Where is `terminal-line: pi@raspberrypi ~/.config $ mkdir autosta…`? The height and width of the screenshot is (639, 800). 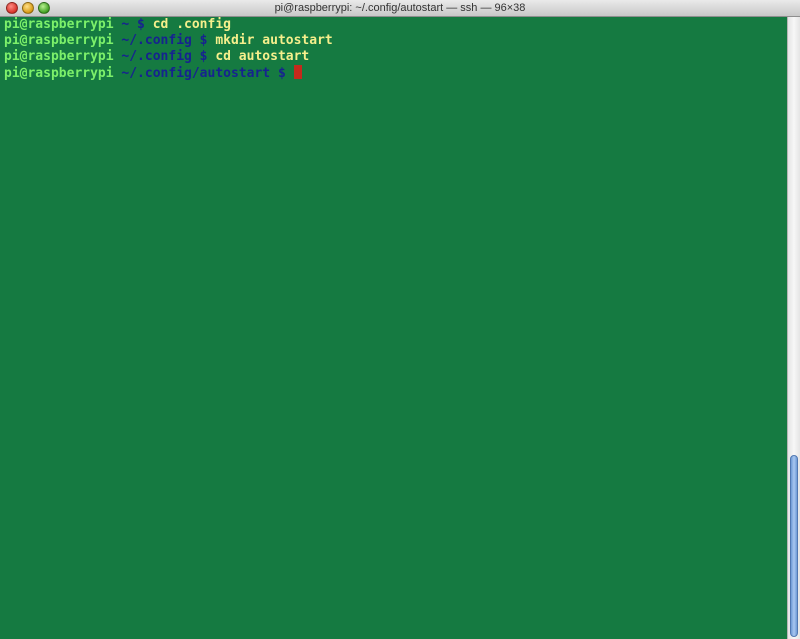 terminal-line: pi@raspberrypi ~/.config $ mkdir autosta… is located at coordinates (168, 41).